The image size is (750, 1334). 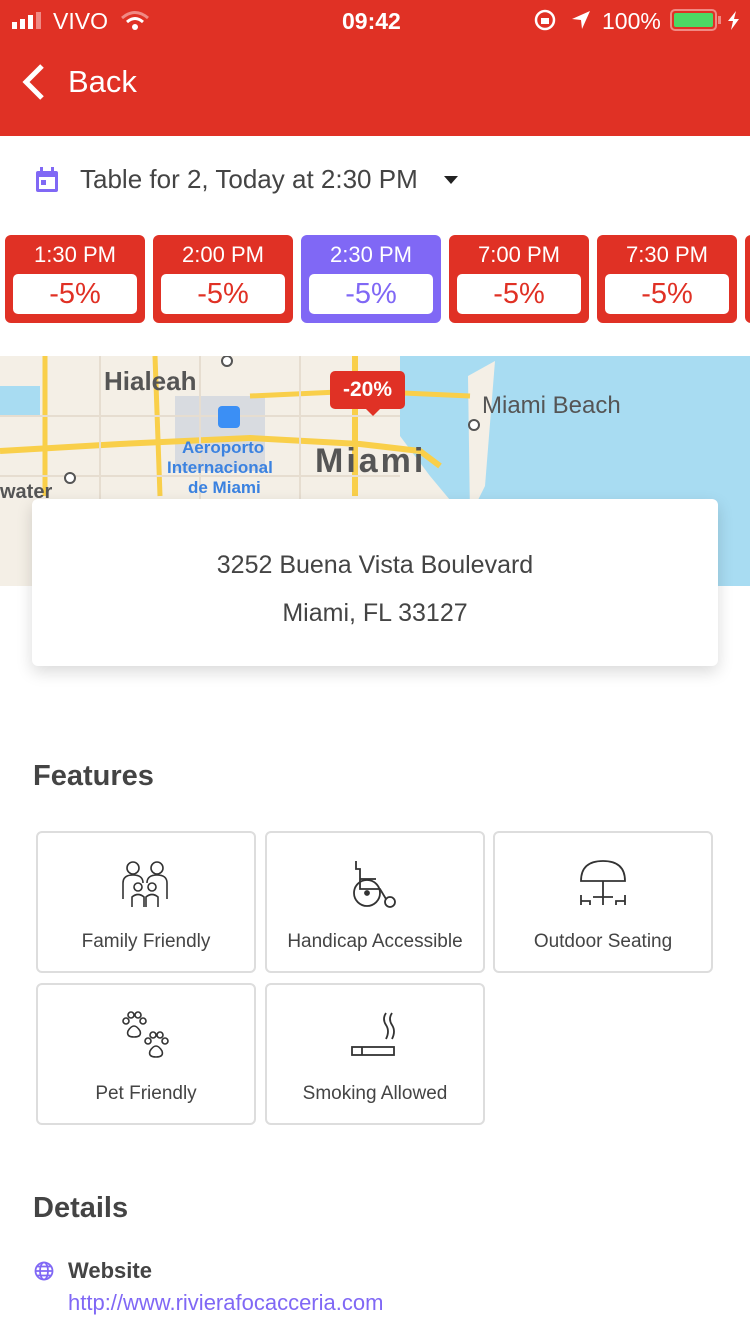 What do you see at coordinates (450, 179) in the screenshot?
I see `dropdown-caret-icon` at bounding box center [450, 179].